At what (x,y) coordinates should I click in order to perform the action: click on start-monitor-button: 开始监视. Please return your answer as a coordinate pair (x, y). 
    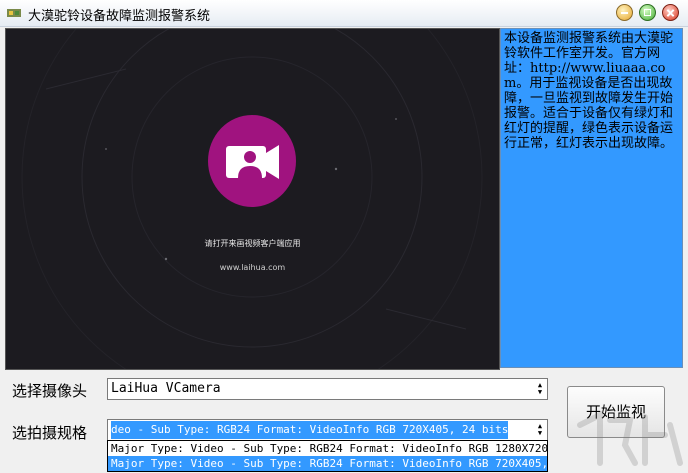
    Looking at the image, I should click on (616, 412).